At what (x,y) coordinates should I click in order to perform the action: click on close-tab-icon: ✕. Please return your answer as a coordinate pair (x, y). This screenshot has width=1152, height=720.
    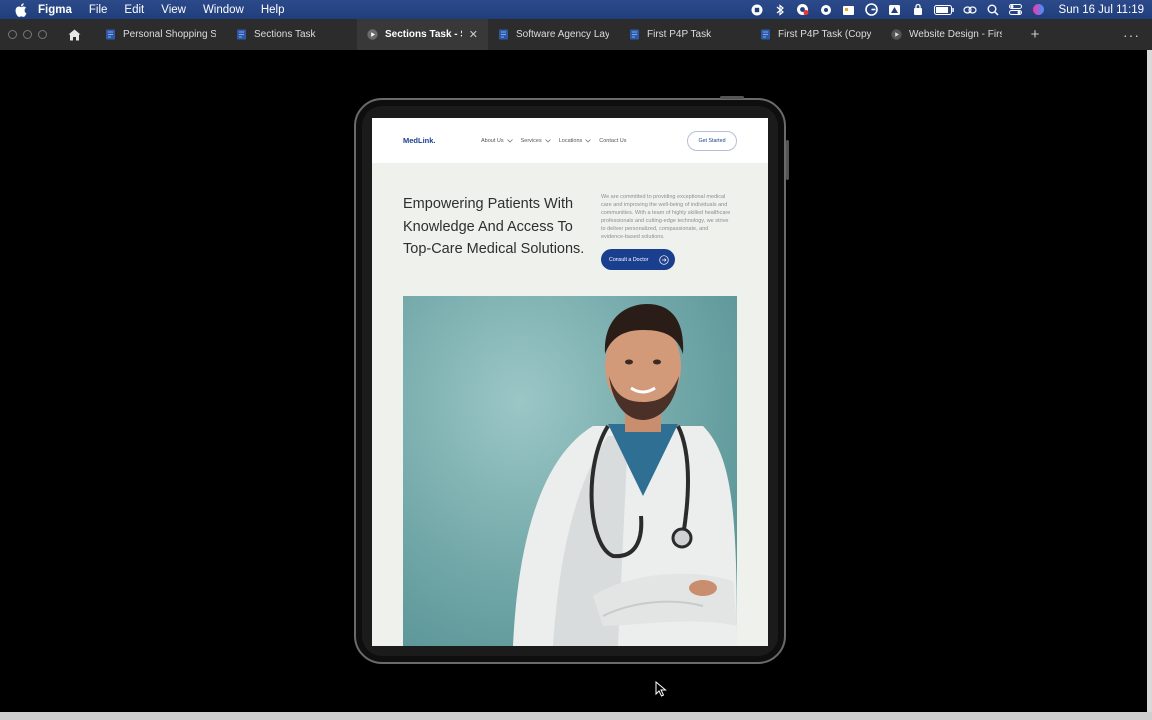
    Looking at the image, I should click on (473, 34).